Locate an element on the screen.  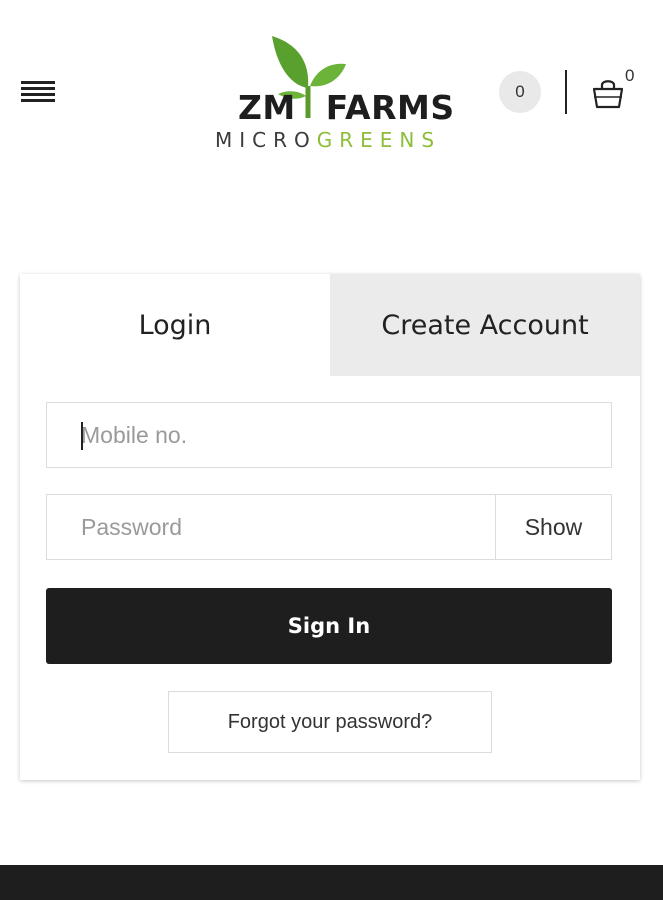
footer-bar is located at coordinates (331, 882).